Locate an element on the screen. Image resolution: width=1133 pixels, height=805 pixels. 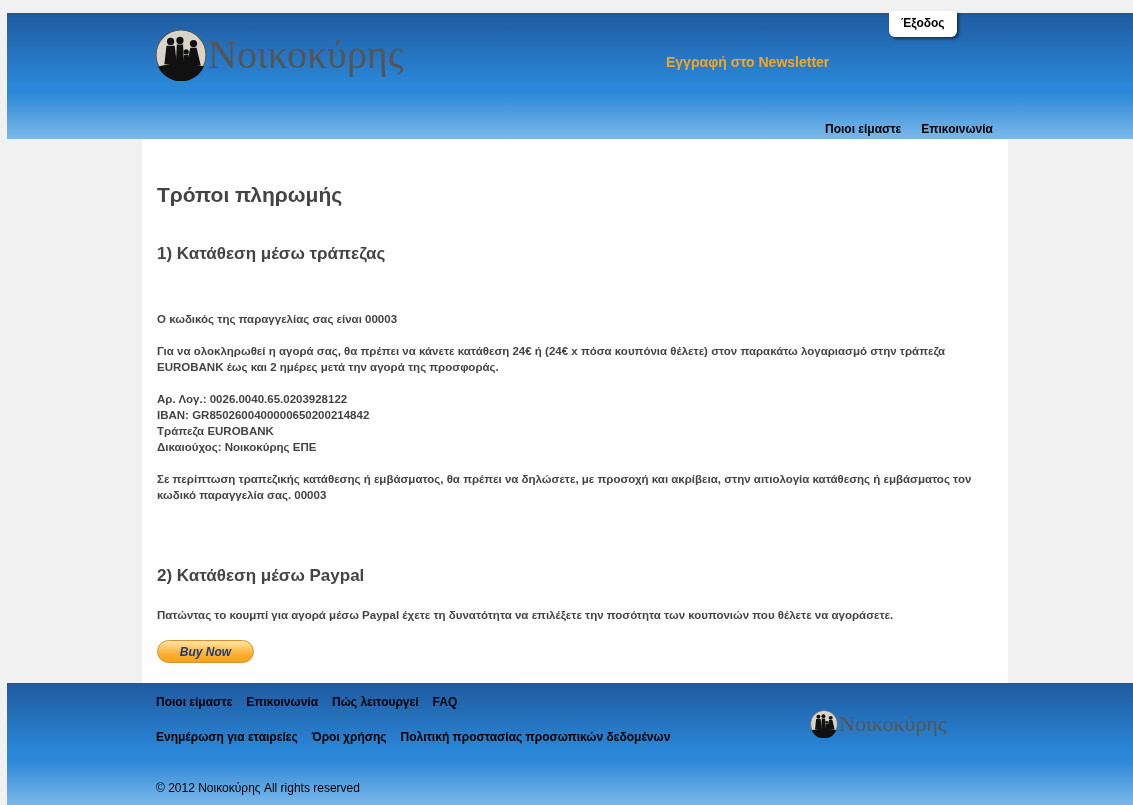
body-text: Ο κωδικός της παραγγελίας σας είναι 00003 is located at coordinates (278, 319).